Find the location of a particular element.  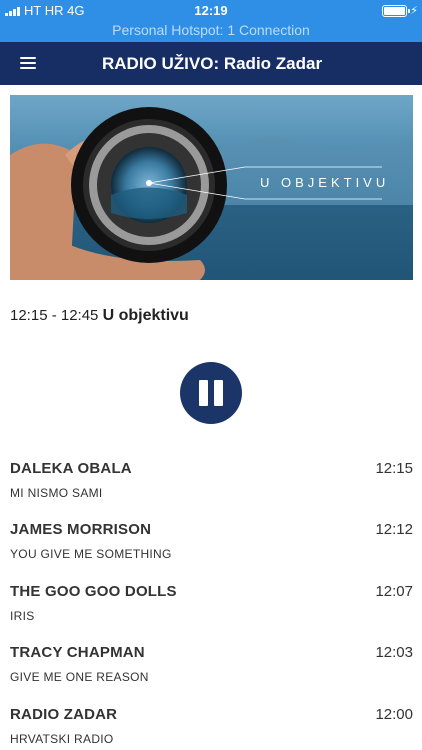

track-artist: DALEKA OBALA is located at coordinates (71, 468).